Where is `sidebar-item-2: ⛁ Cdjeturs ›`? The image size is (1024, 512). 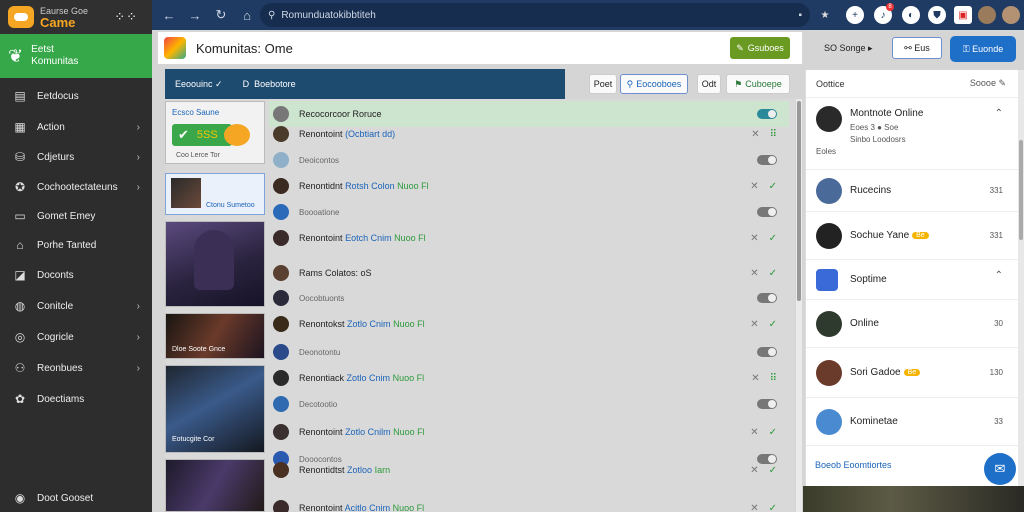
sidebar-item-2: ⛁ Cdjeturs › is located at coordinates (76, 157).